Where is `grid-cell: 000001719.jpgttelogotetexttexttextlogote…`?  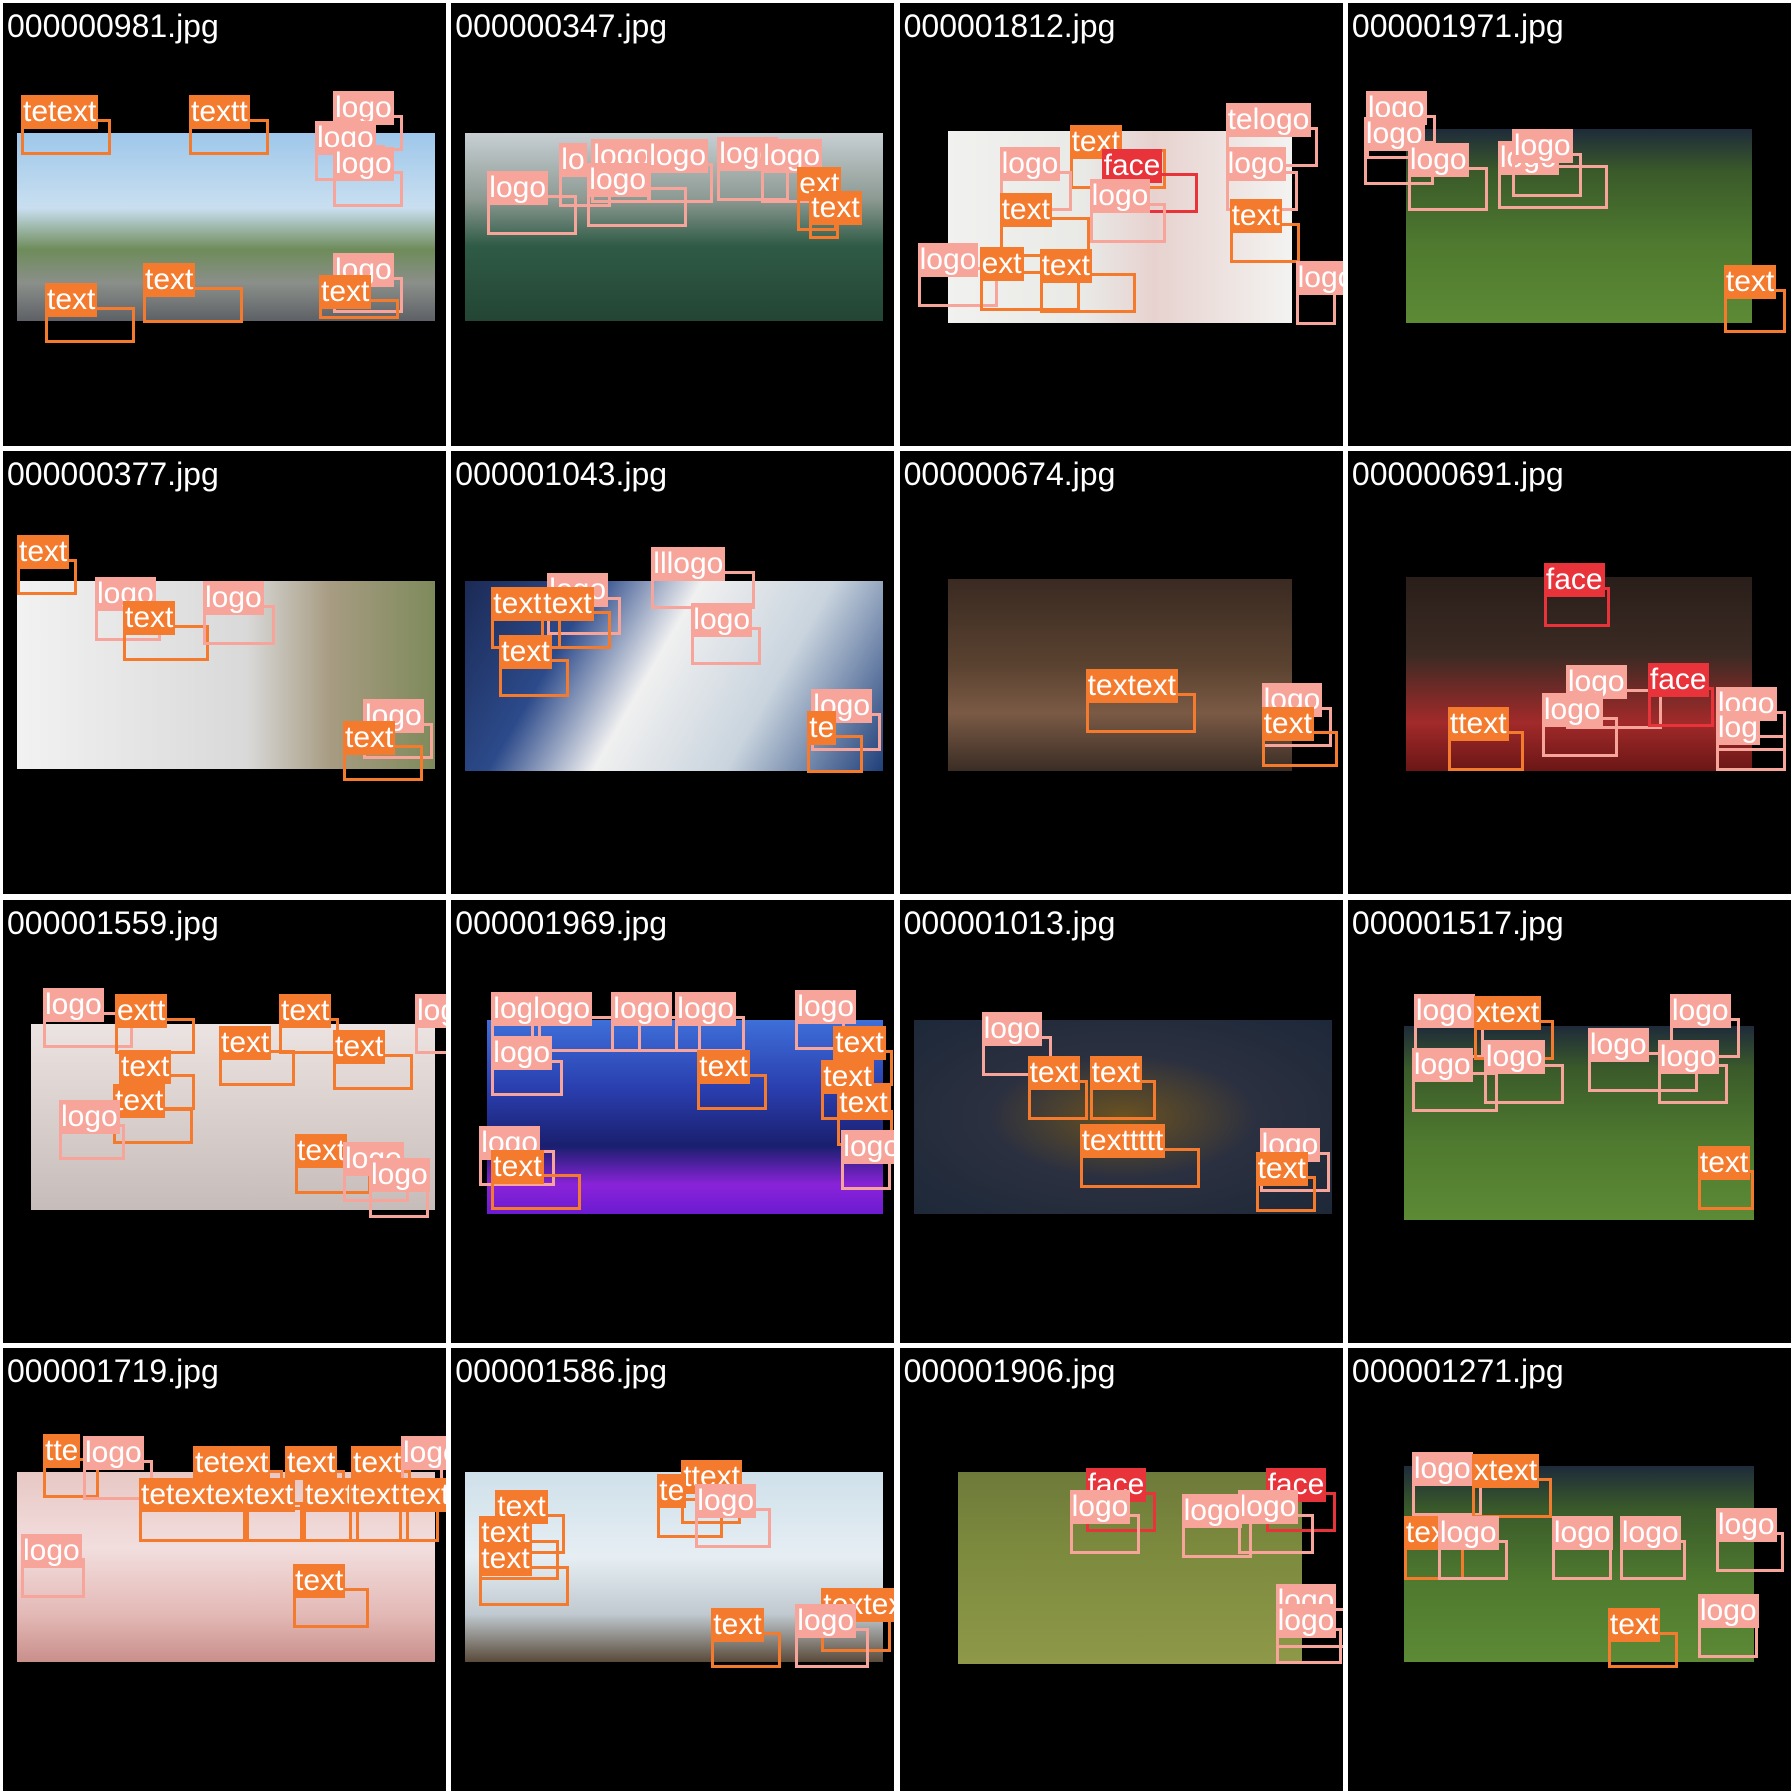 grid-cell: 000001719.jpgttelogotetexttexttextlogote… is located at coordinates (224, 1569).